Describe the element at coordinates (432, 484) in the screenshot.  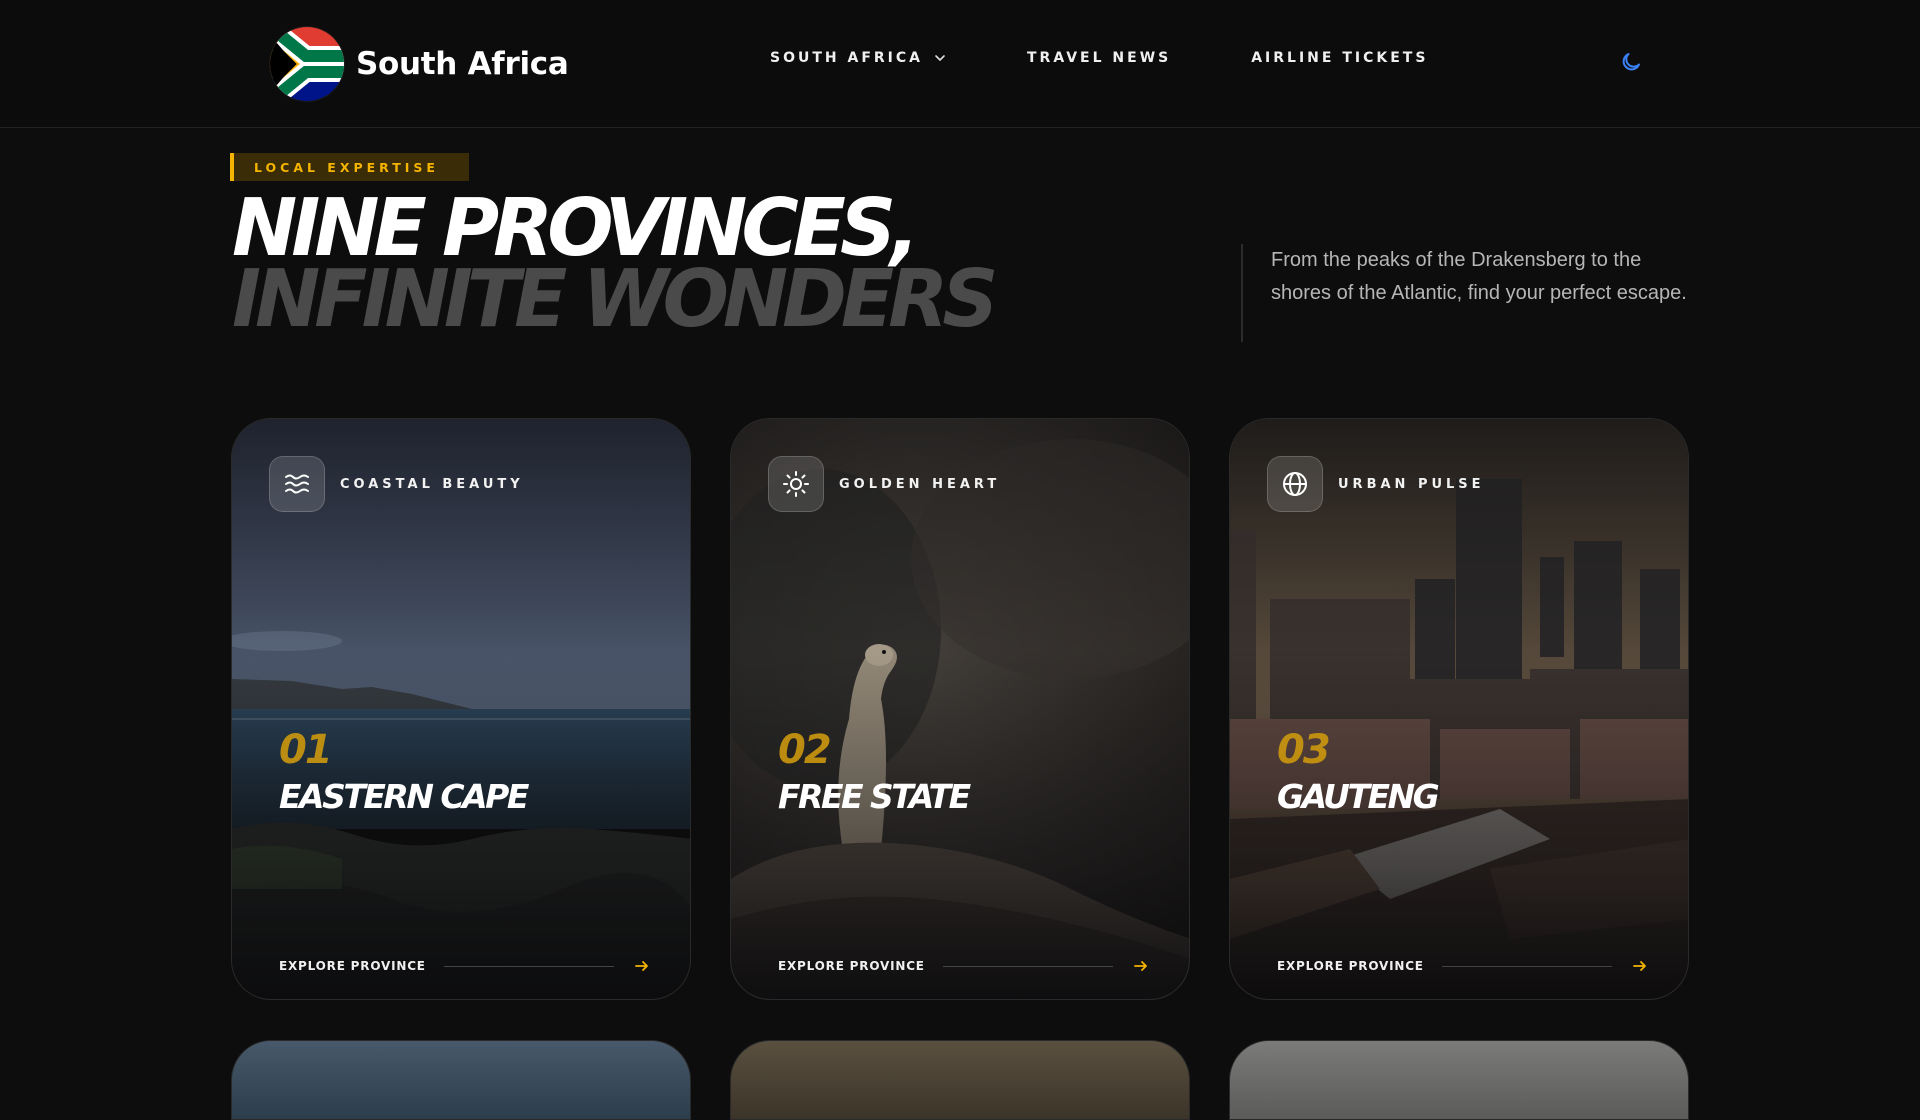
I see `card-tag: COASTAL BEAUTY` at that location.